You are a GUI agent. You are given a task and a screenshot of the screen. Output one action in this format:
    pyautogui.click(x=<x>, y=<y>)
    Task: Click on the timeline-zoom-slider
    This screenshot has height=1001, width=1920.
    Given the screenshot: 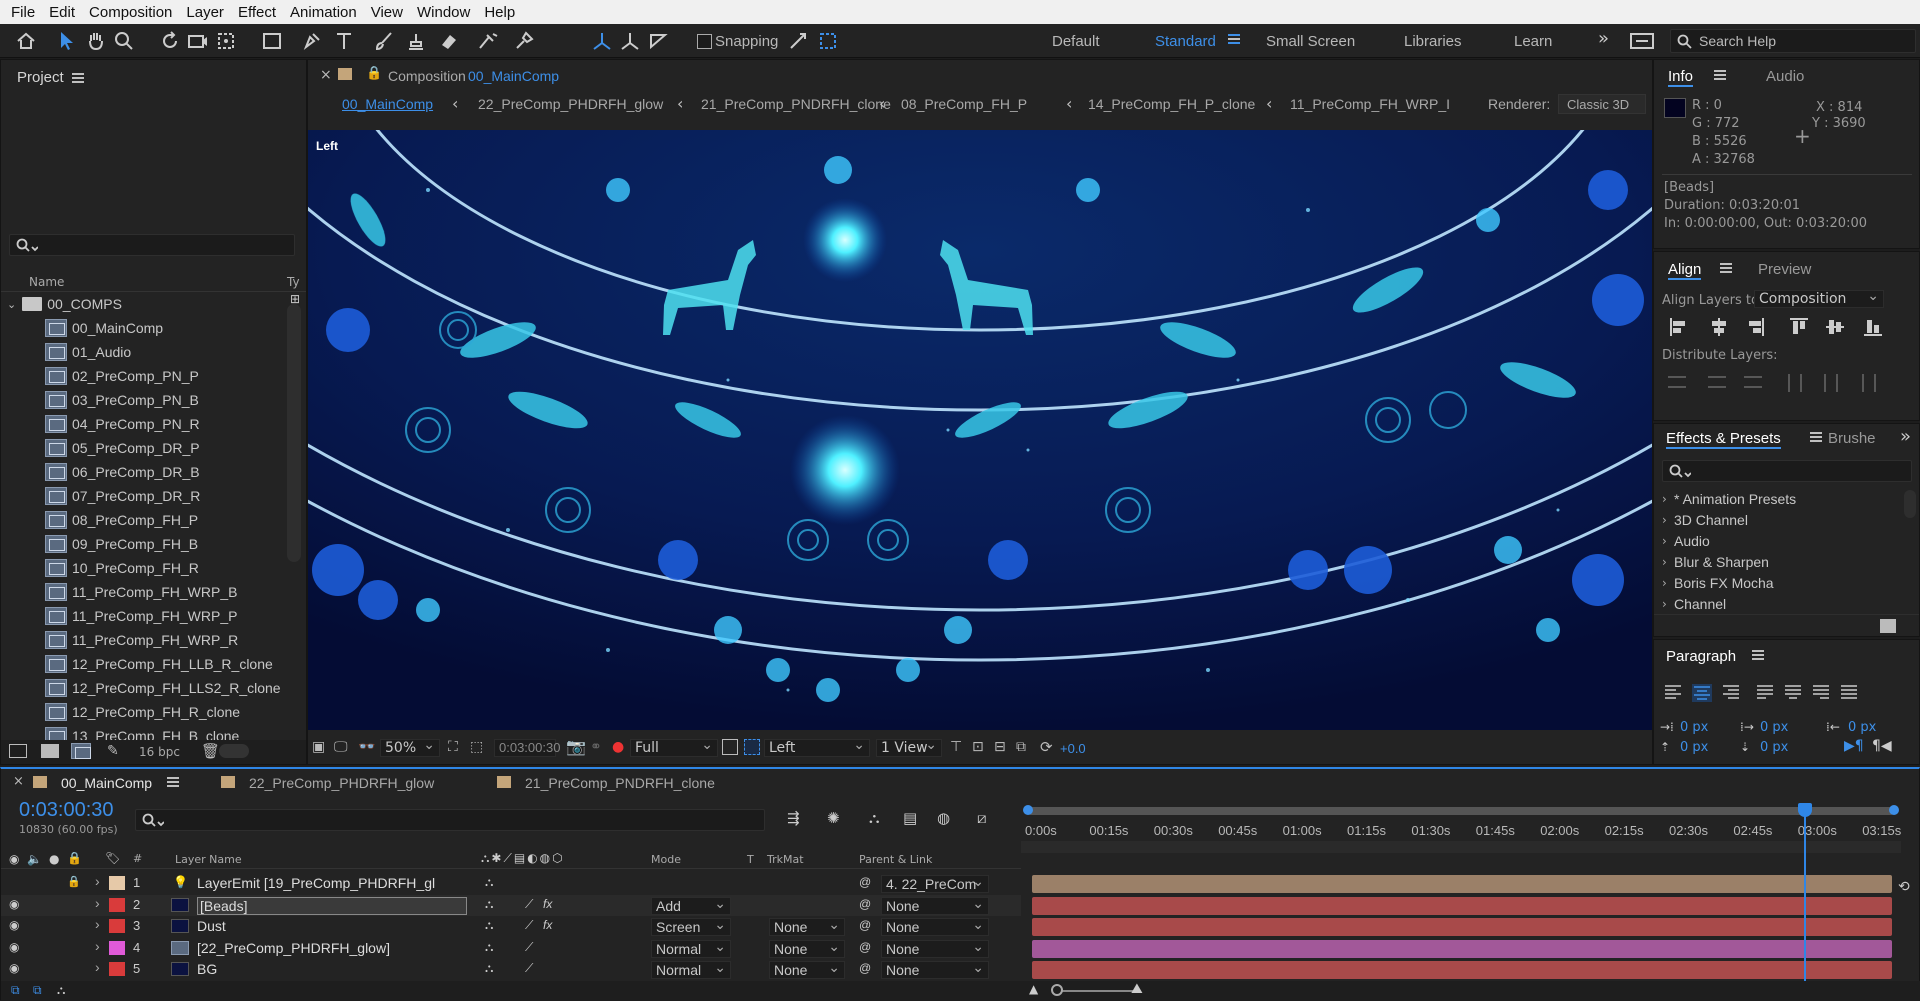 What is the action you would take?
    pyautogui.click(x=1093, y=991)
    